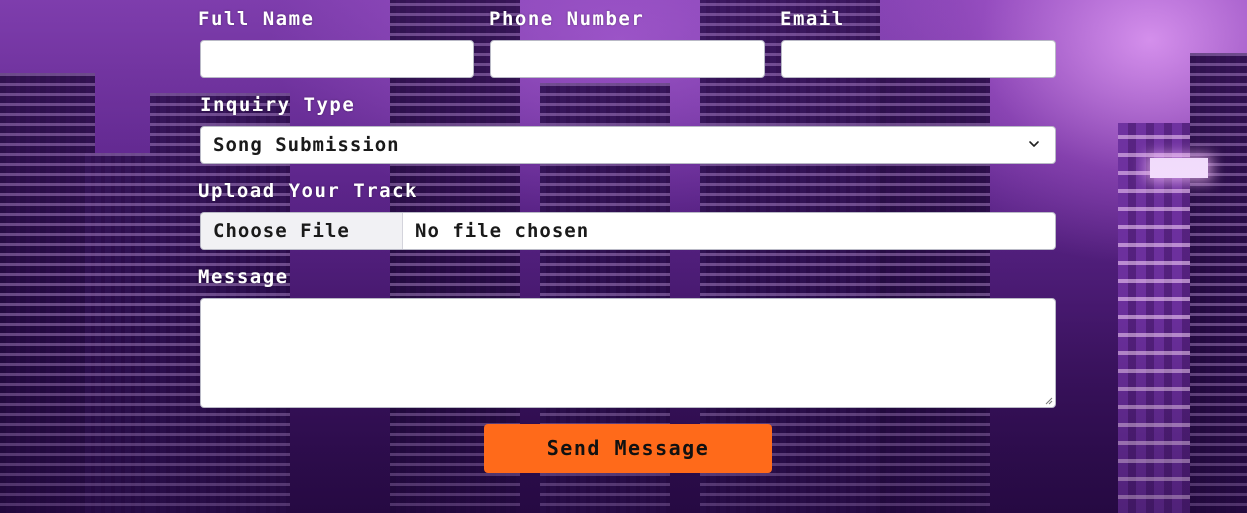 The image size is (1247, 513). Describe the element at coordinates (243, 277) in the screenshot. I see `message-label: Message` at that location.